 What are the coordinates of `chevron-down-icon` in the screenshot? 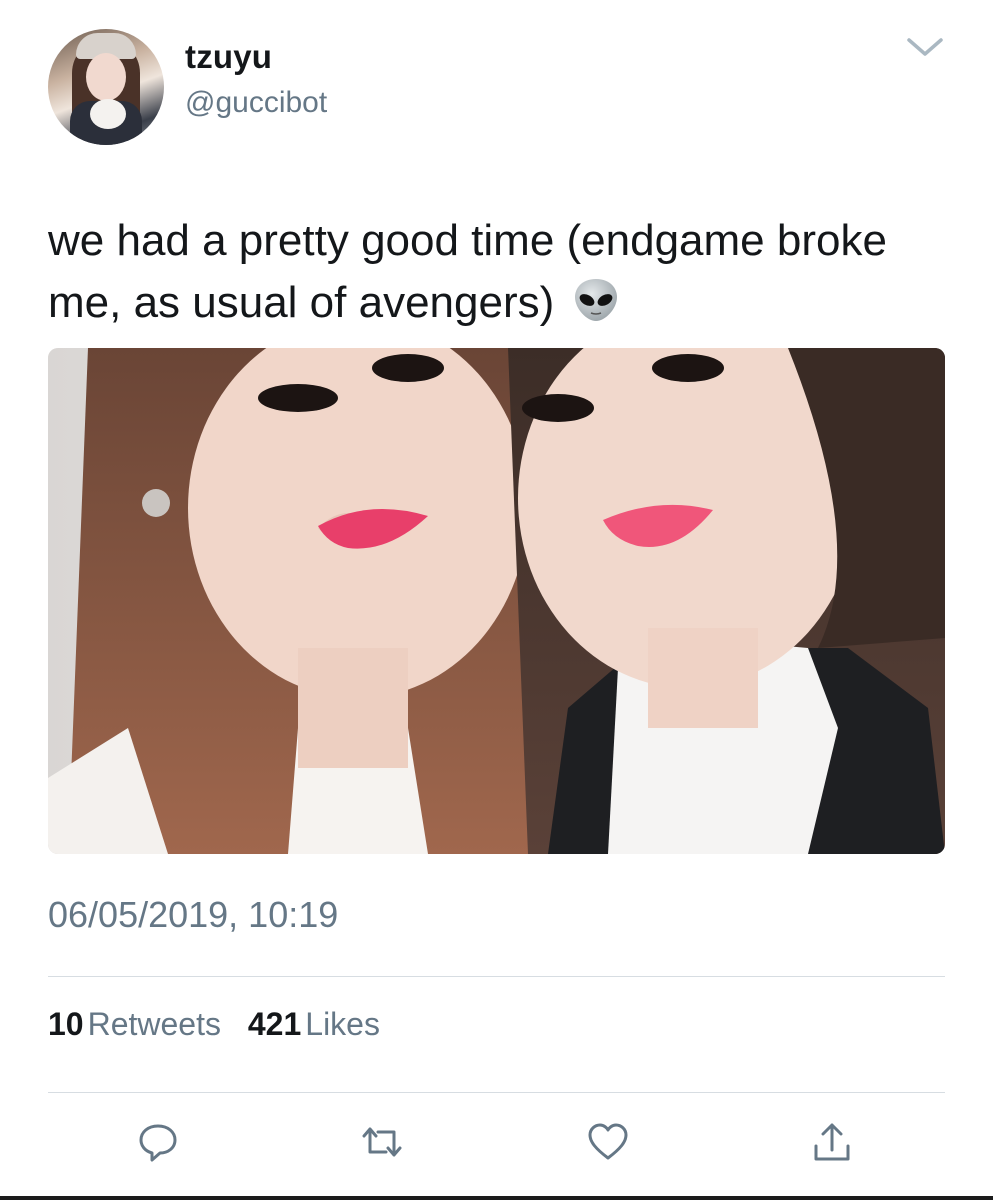 It's located at (925, 47).